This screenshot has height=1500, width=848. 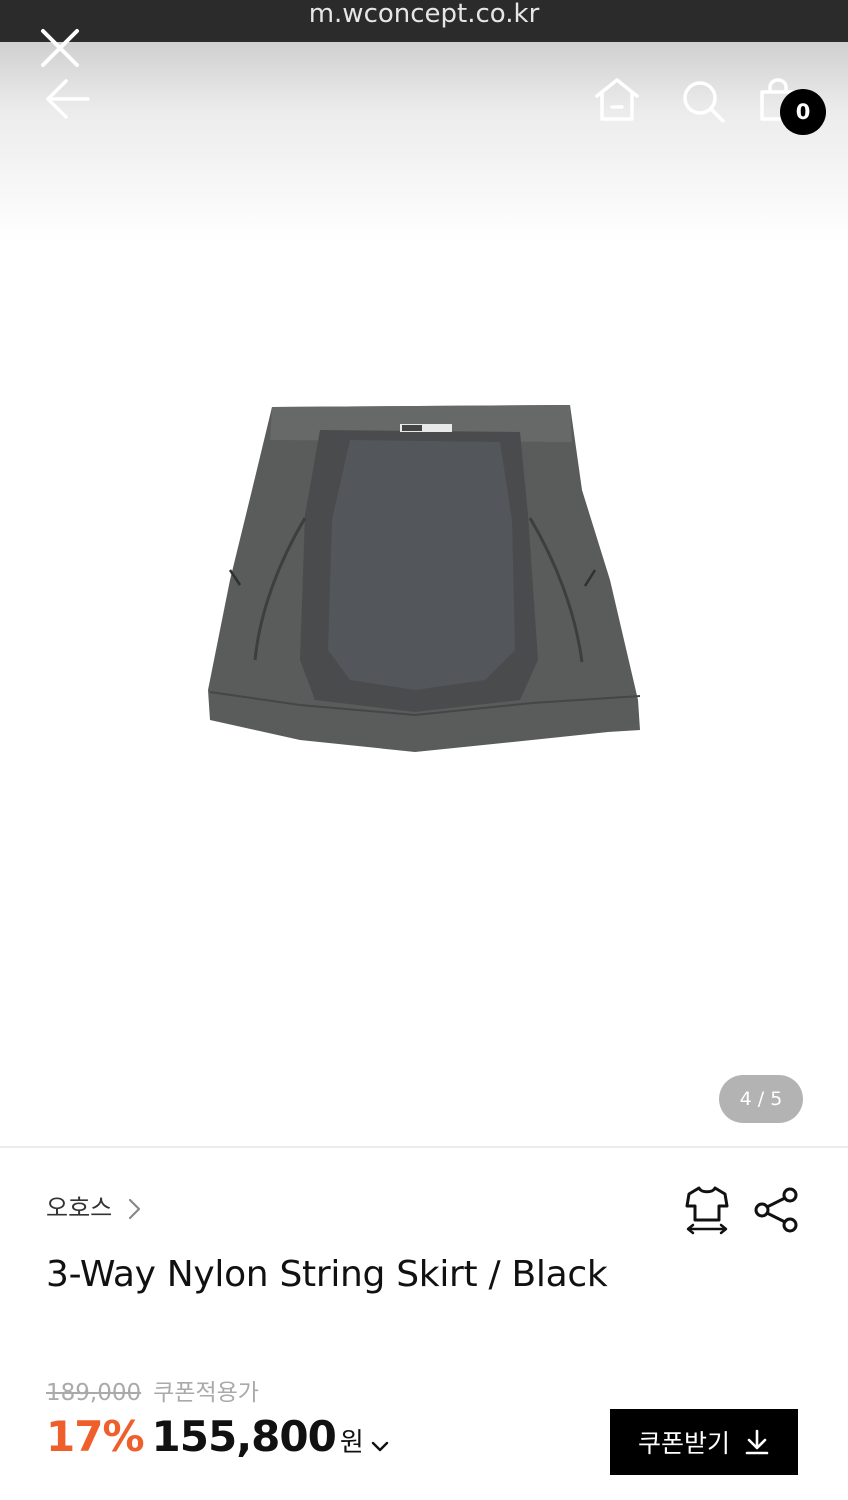 What do you see at coordinates (351, 1443) in the screenshot?
I see `currency-unit: 원` at bounding box center [351, 1443].